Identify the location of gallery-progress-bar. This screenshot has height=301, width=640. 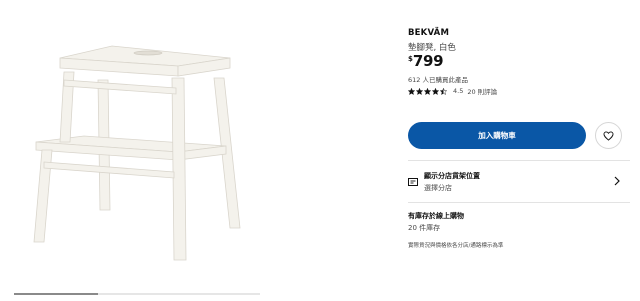
(137, 294).